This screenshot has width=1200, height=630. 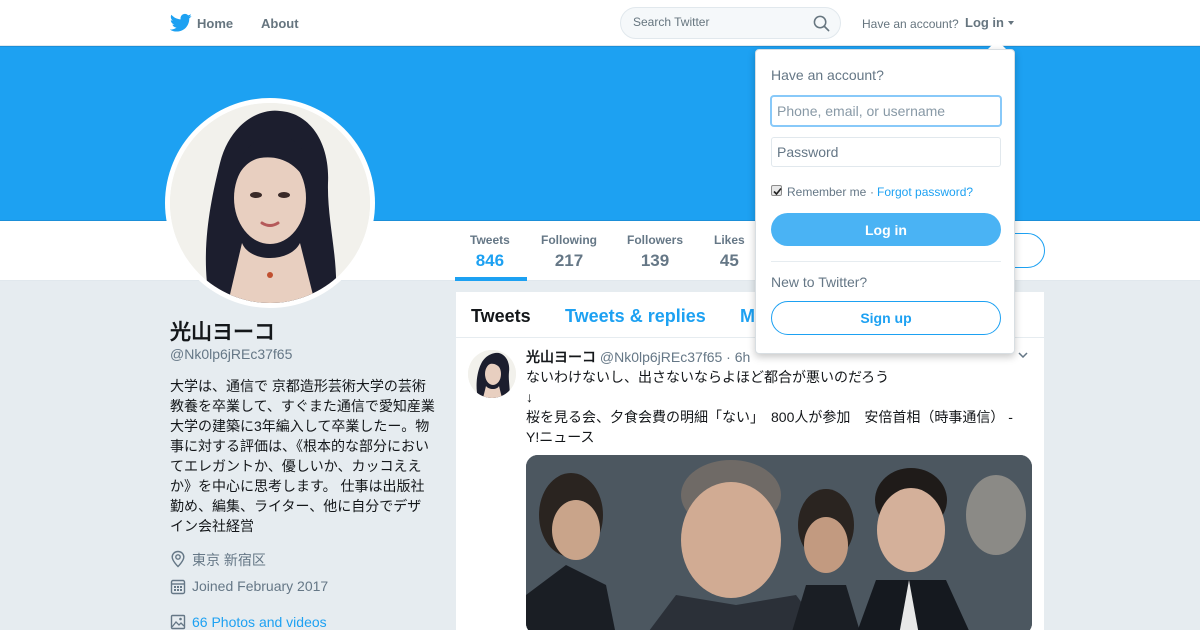 I want to click on stat-following: Following 217, so click(x=569, y=252).